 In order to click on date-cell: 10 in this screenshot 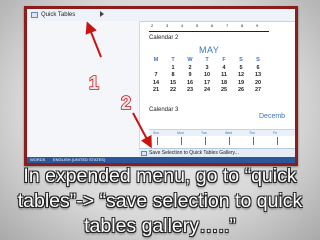, I will do `click(207, 75)`.